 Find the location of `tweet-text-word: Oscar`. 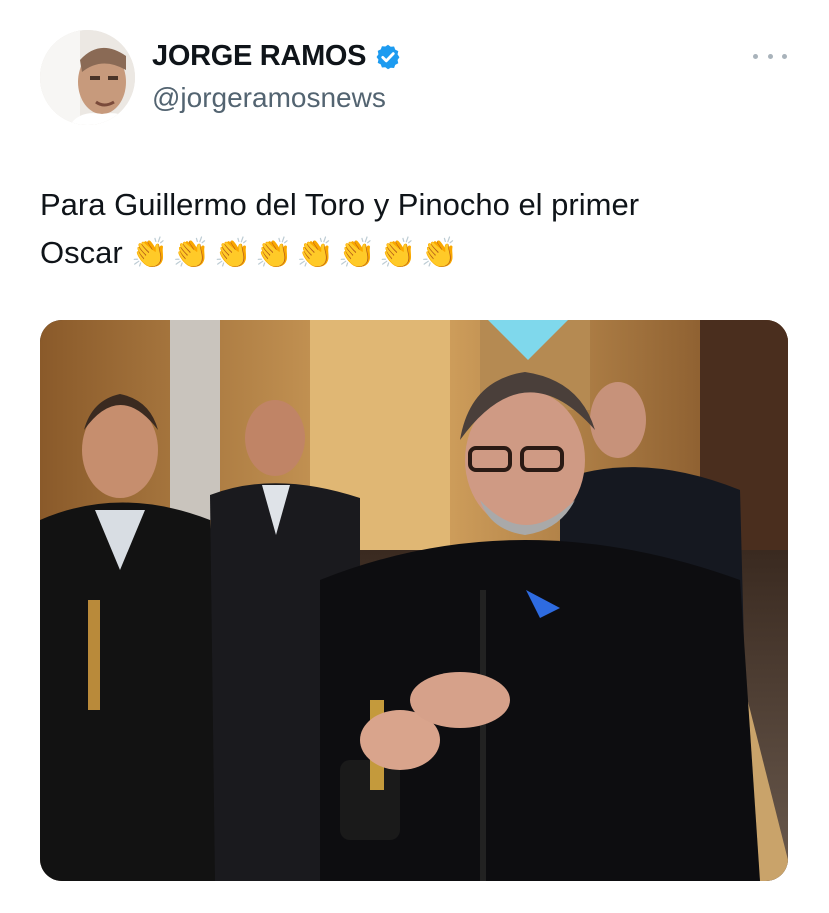

tweet-text-word: Oscar is located at coordinates (81, 252).